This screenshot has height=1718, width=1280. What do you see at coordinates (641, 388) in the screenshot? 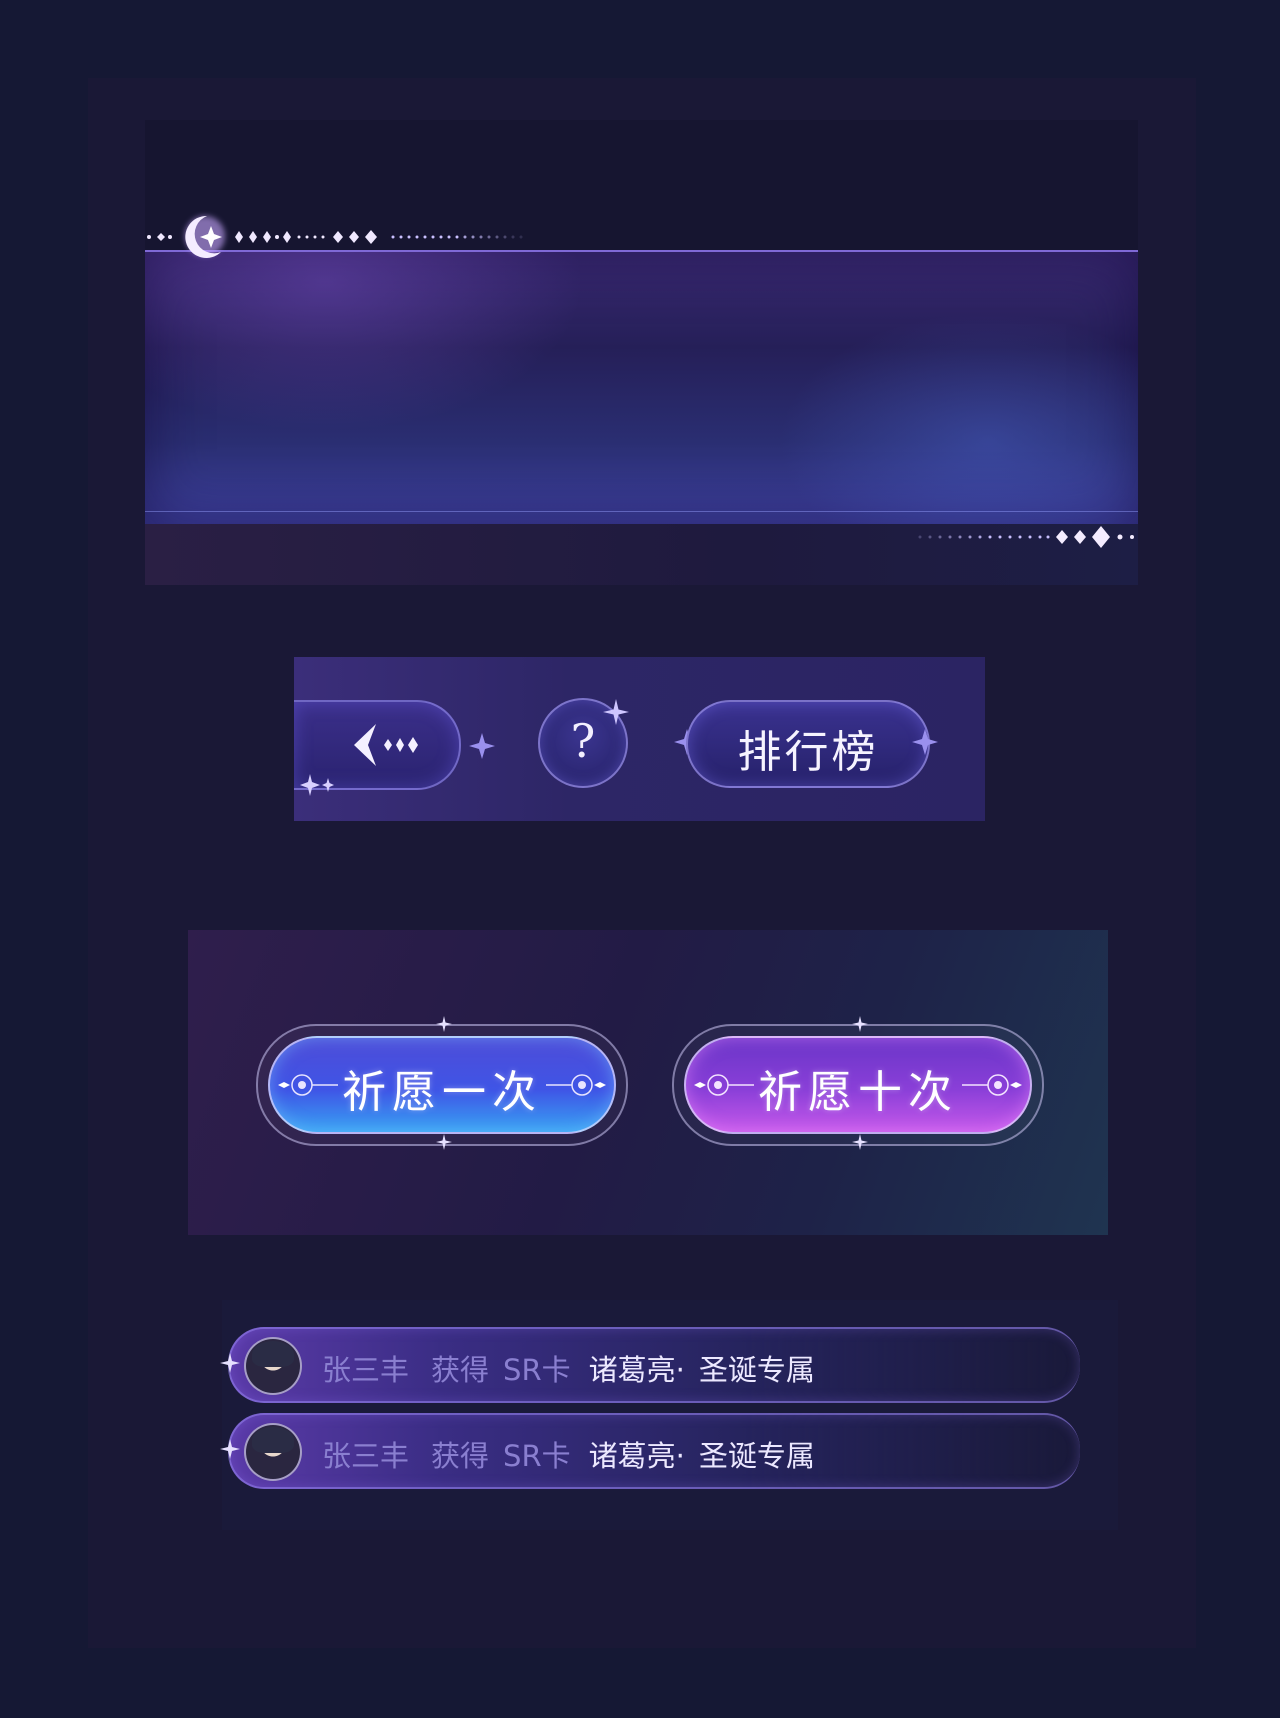
I see `banner-frame` at bounding box center [641, 388].